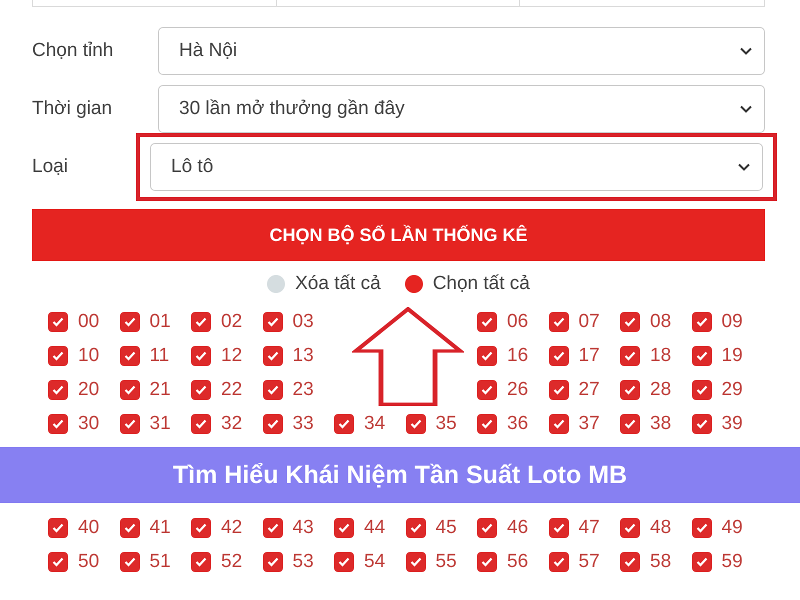 The width and height of the screenshot is (800, 600). Describe the element at coordinates (746, 109) in the screenshot. I see `chevron-down-icon` at that location.